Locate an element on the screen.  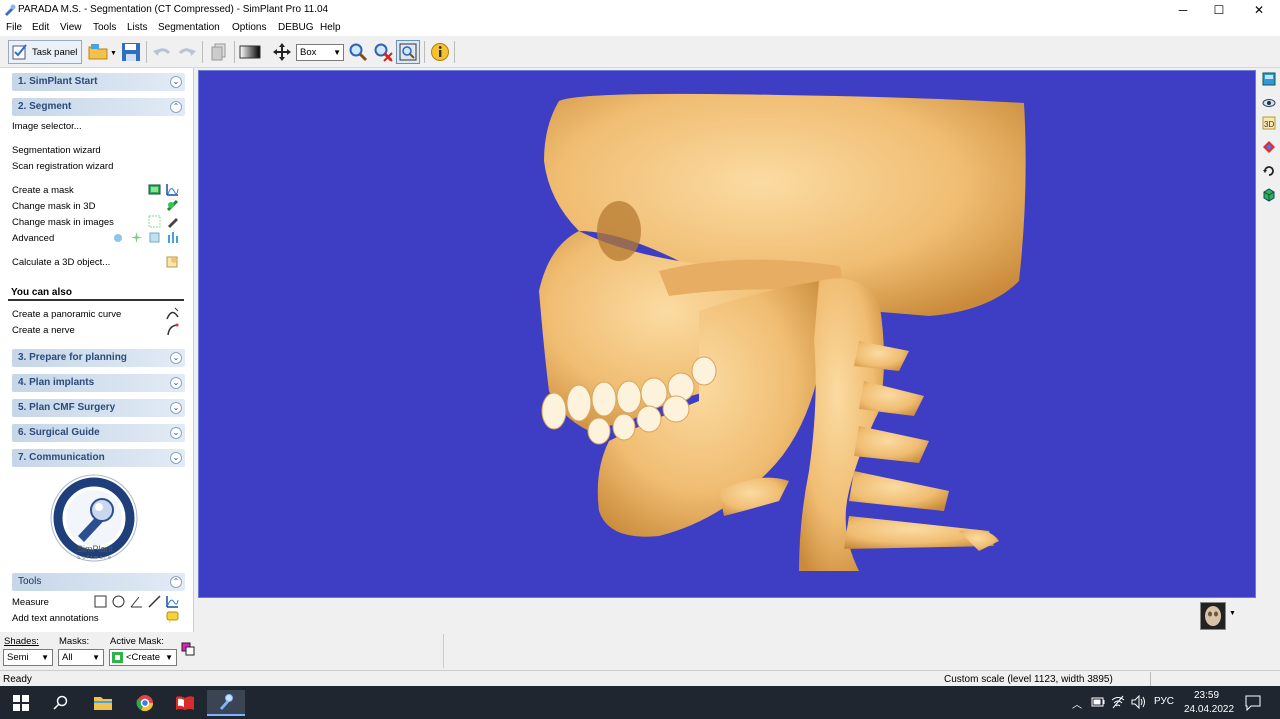
open-folder-button is located at coordinates (98, 52).